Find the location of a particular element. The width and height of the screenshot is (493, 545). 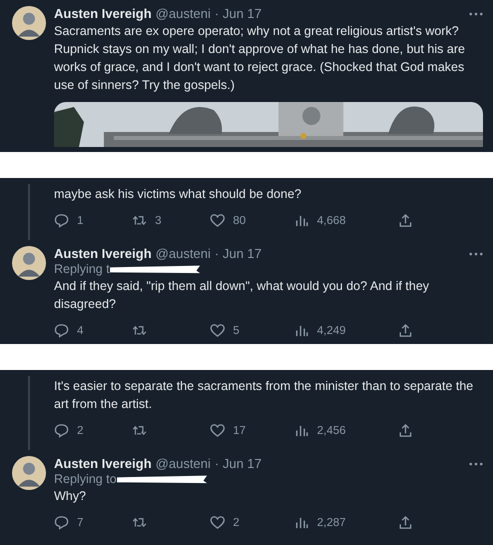

action-count: 4,668 is located at coordinates (331, 220).